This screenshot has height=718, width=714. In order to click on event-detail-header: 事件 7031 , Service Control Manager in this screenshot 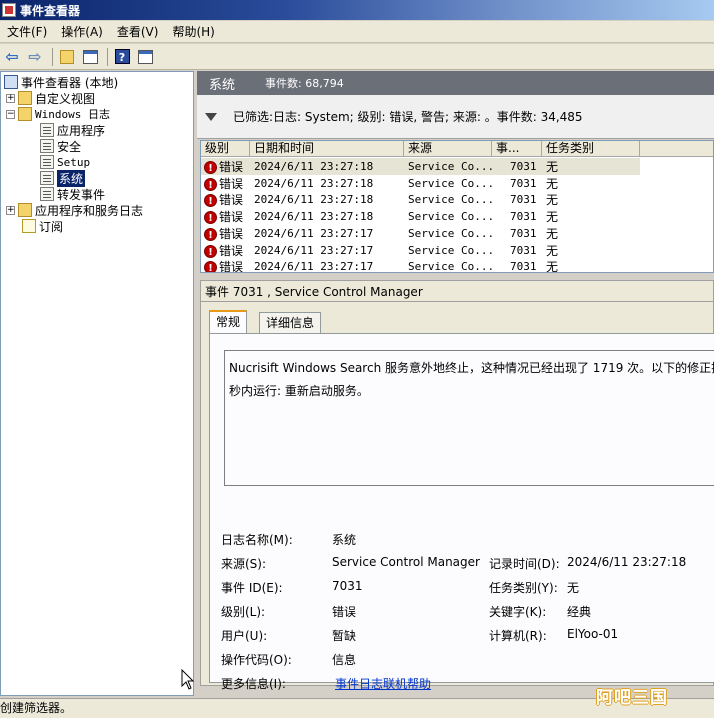, I will do `click(457, 291)`.